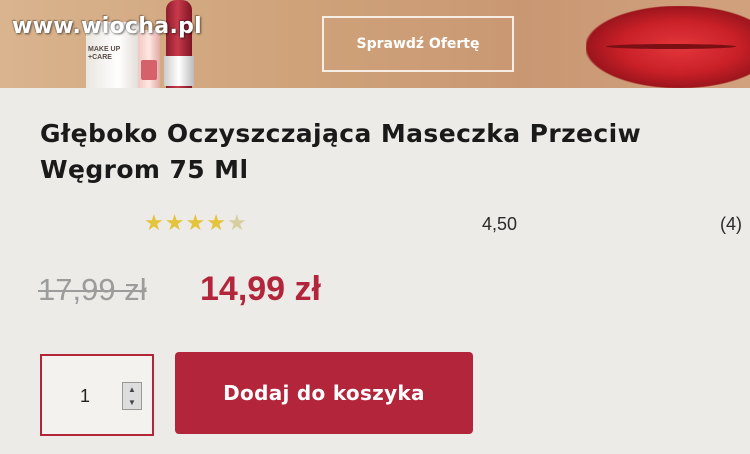 The image size is (750, 454). What do you see at coordinates (500, 224) in the screenshot?
I see `rating-value: 4,50` at bounding box center [500, 224].